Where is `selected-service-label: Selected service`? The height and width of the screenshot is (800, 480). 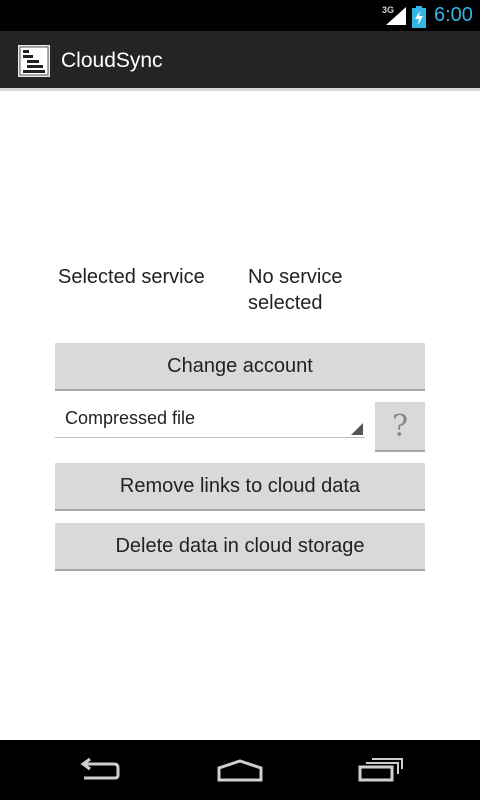 selected-service-label: Selected service is located at coordinates (131, 277).